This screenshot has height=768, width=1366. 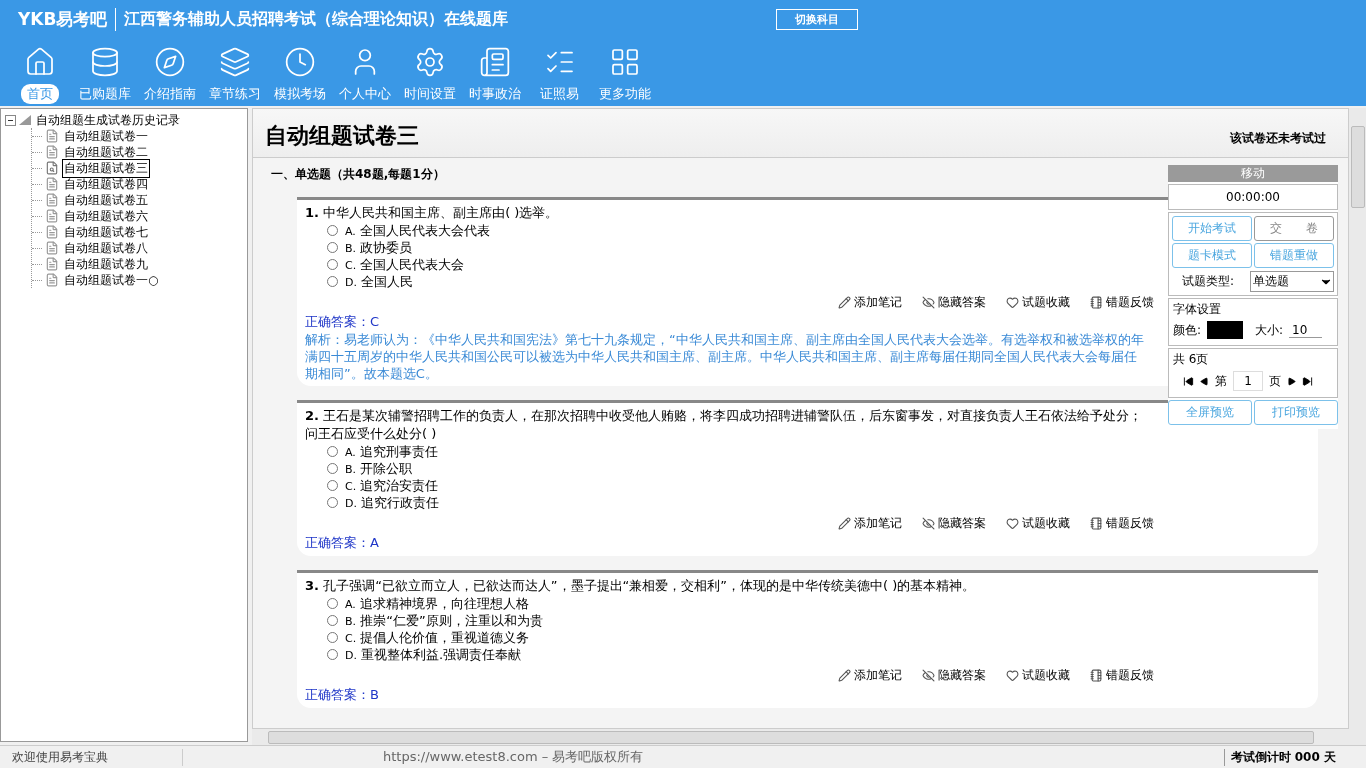 I want to click on layers-icon, so click(x=234, y=62).